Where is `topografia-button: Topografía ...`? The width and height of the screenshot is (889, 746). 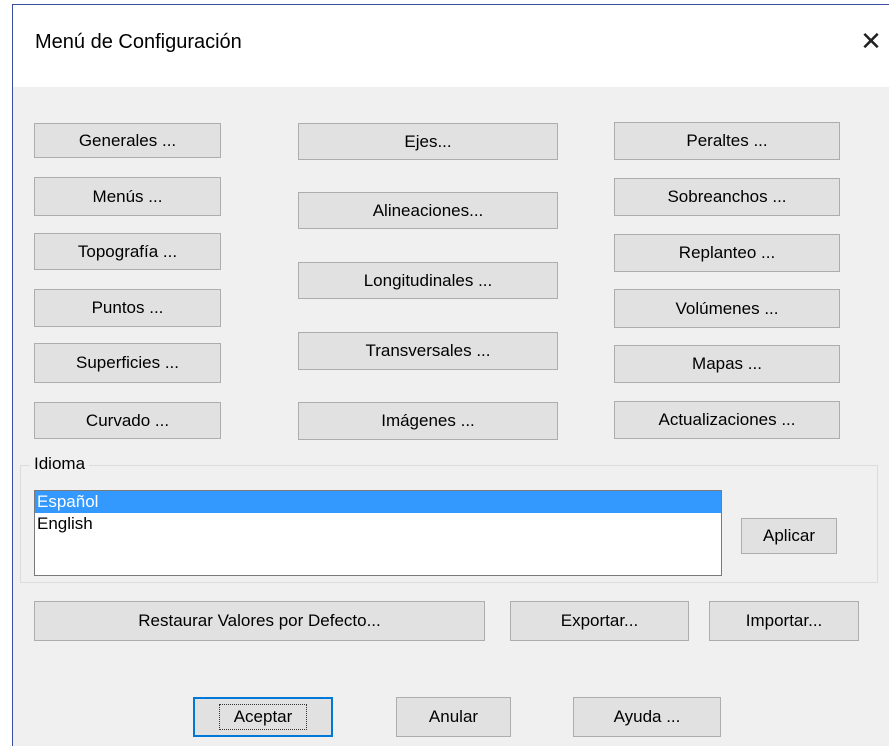
topografia-button: Topografía ... is located at coordinates (127, 251).